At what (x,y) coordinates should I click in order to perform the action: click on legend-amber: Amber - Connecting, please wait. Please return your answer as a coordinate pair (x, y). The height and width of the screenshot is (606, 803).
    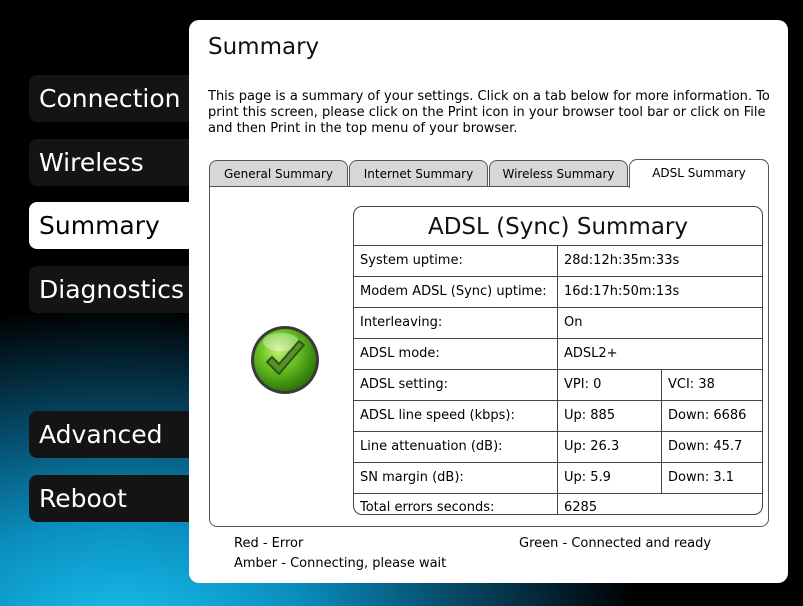
    Looking at the image, I should click on (340, 563).